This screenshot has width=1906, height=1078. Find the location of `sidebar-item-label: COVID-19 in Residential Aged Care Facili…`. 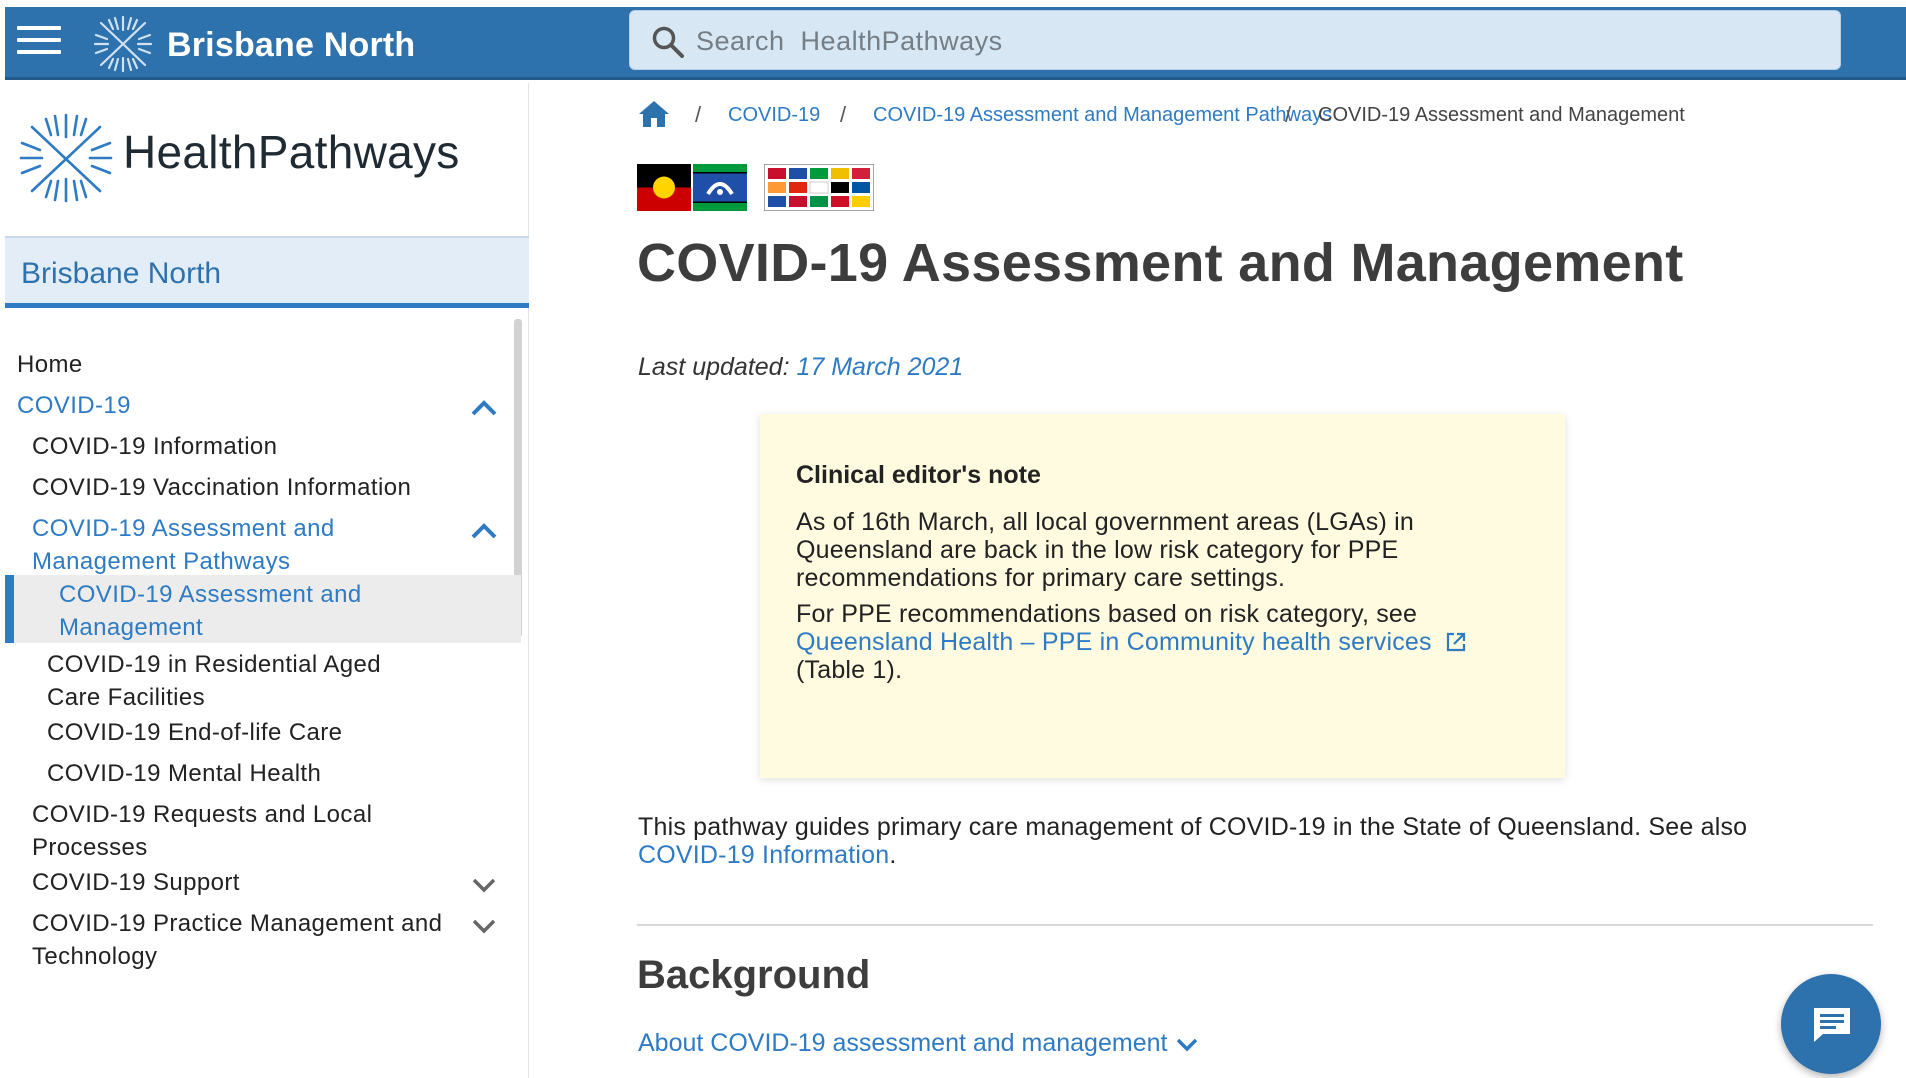

sidebar-item-label: COVID-19 in Residential Aged Care Facili… is located at coordinates (214, 681).